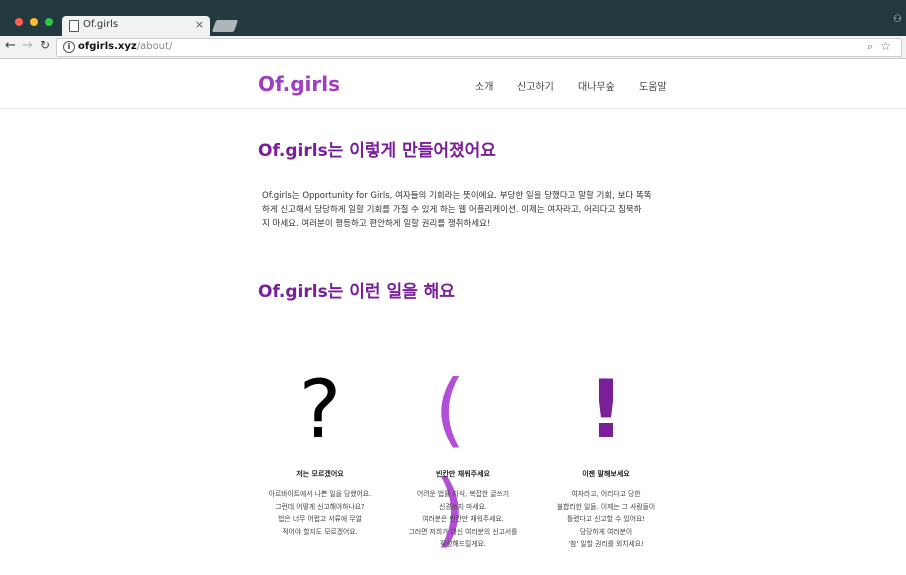  Describe the element at coordinates (453, 18) in the screenshot. I see `browser-title-bar: Of.girls × ⚇` at that location.